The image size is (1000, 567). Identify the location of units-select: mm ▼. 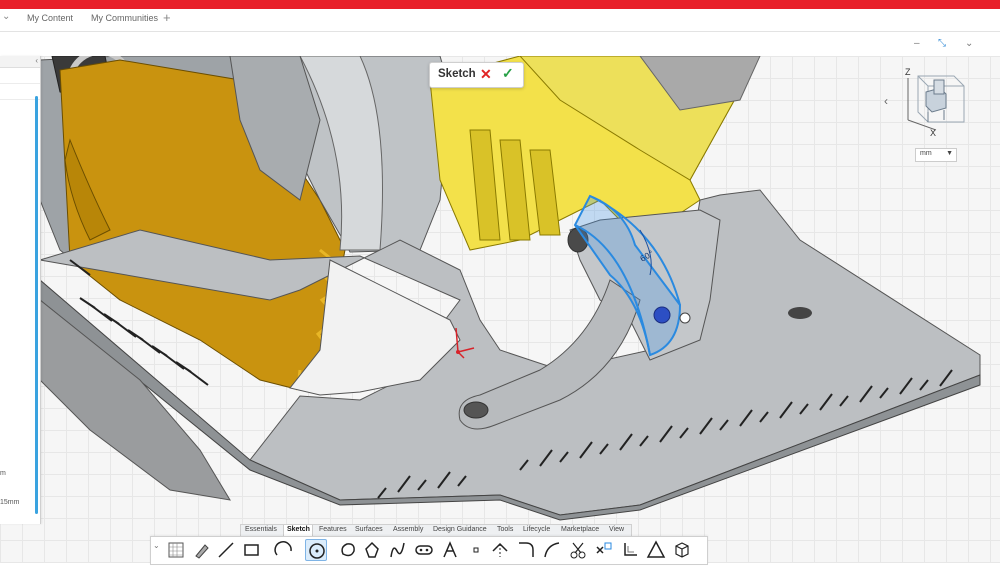
(936, 155).